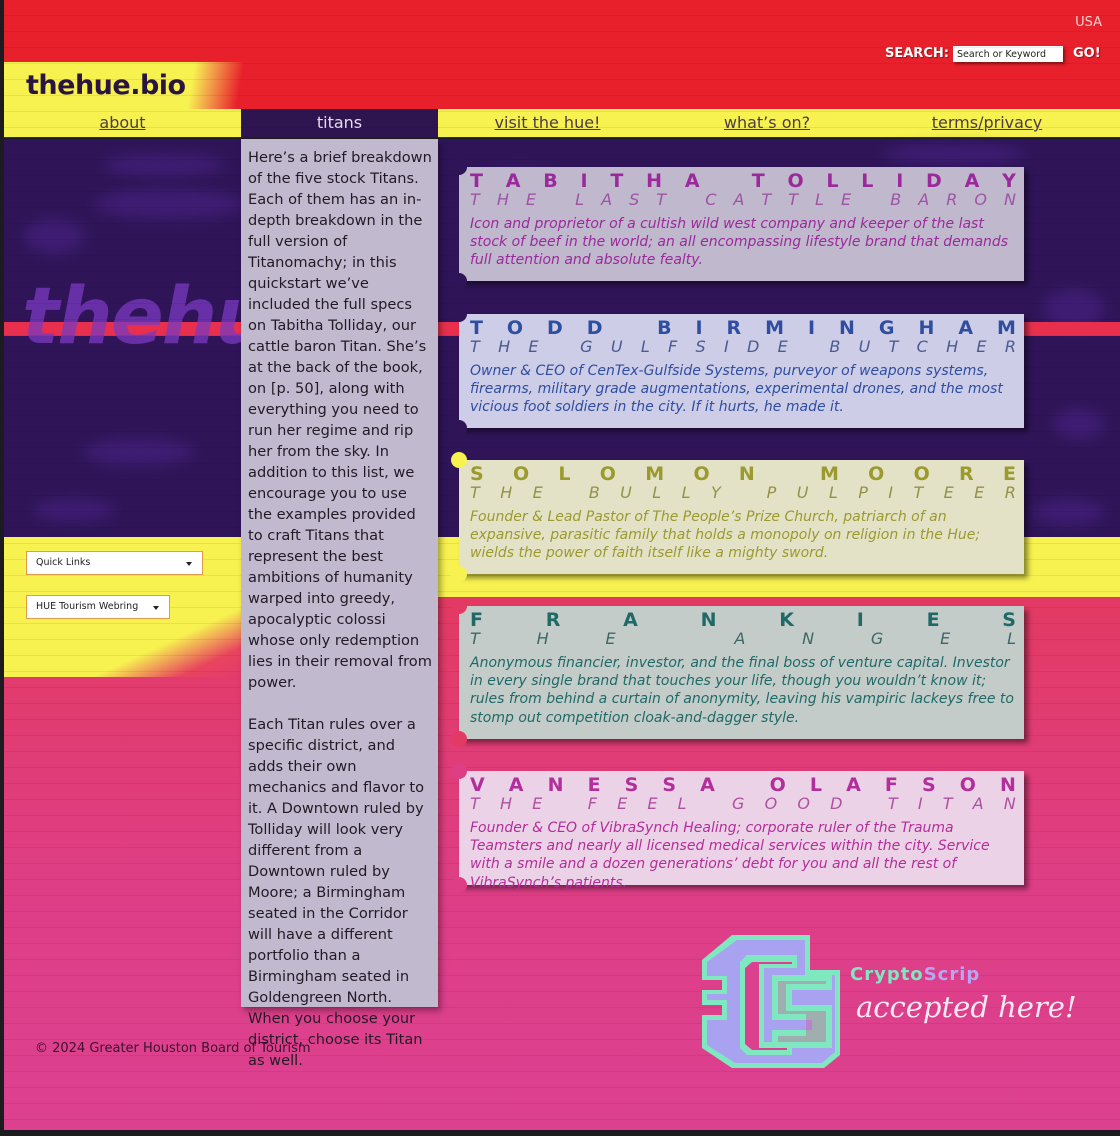 Image resolution: width=1120 pixels, height=1136 pixels. I want to click on quick-links-dropdown: Quick Links, so click(114, 563).